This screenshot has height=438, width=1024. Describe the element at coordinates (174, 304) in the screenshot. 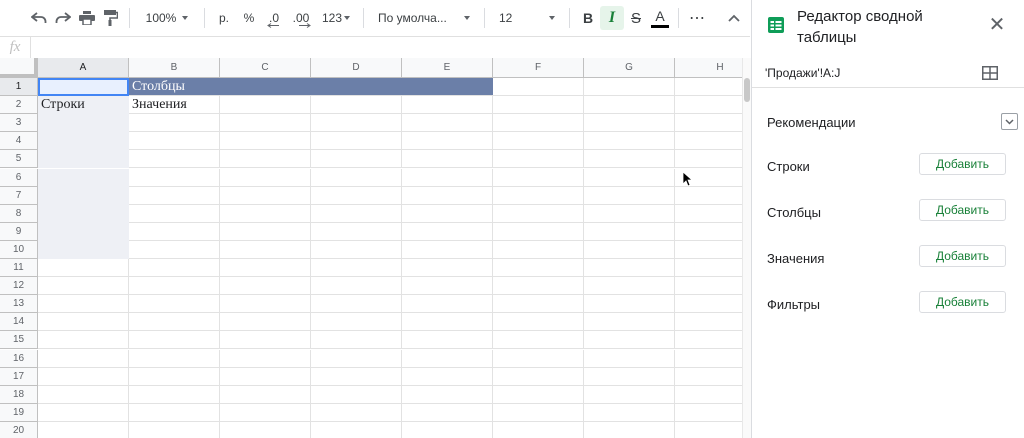

I see `cell-b13` at that location.